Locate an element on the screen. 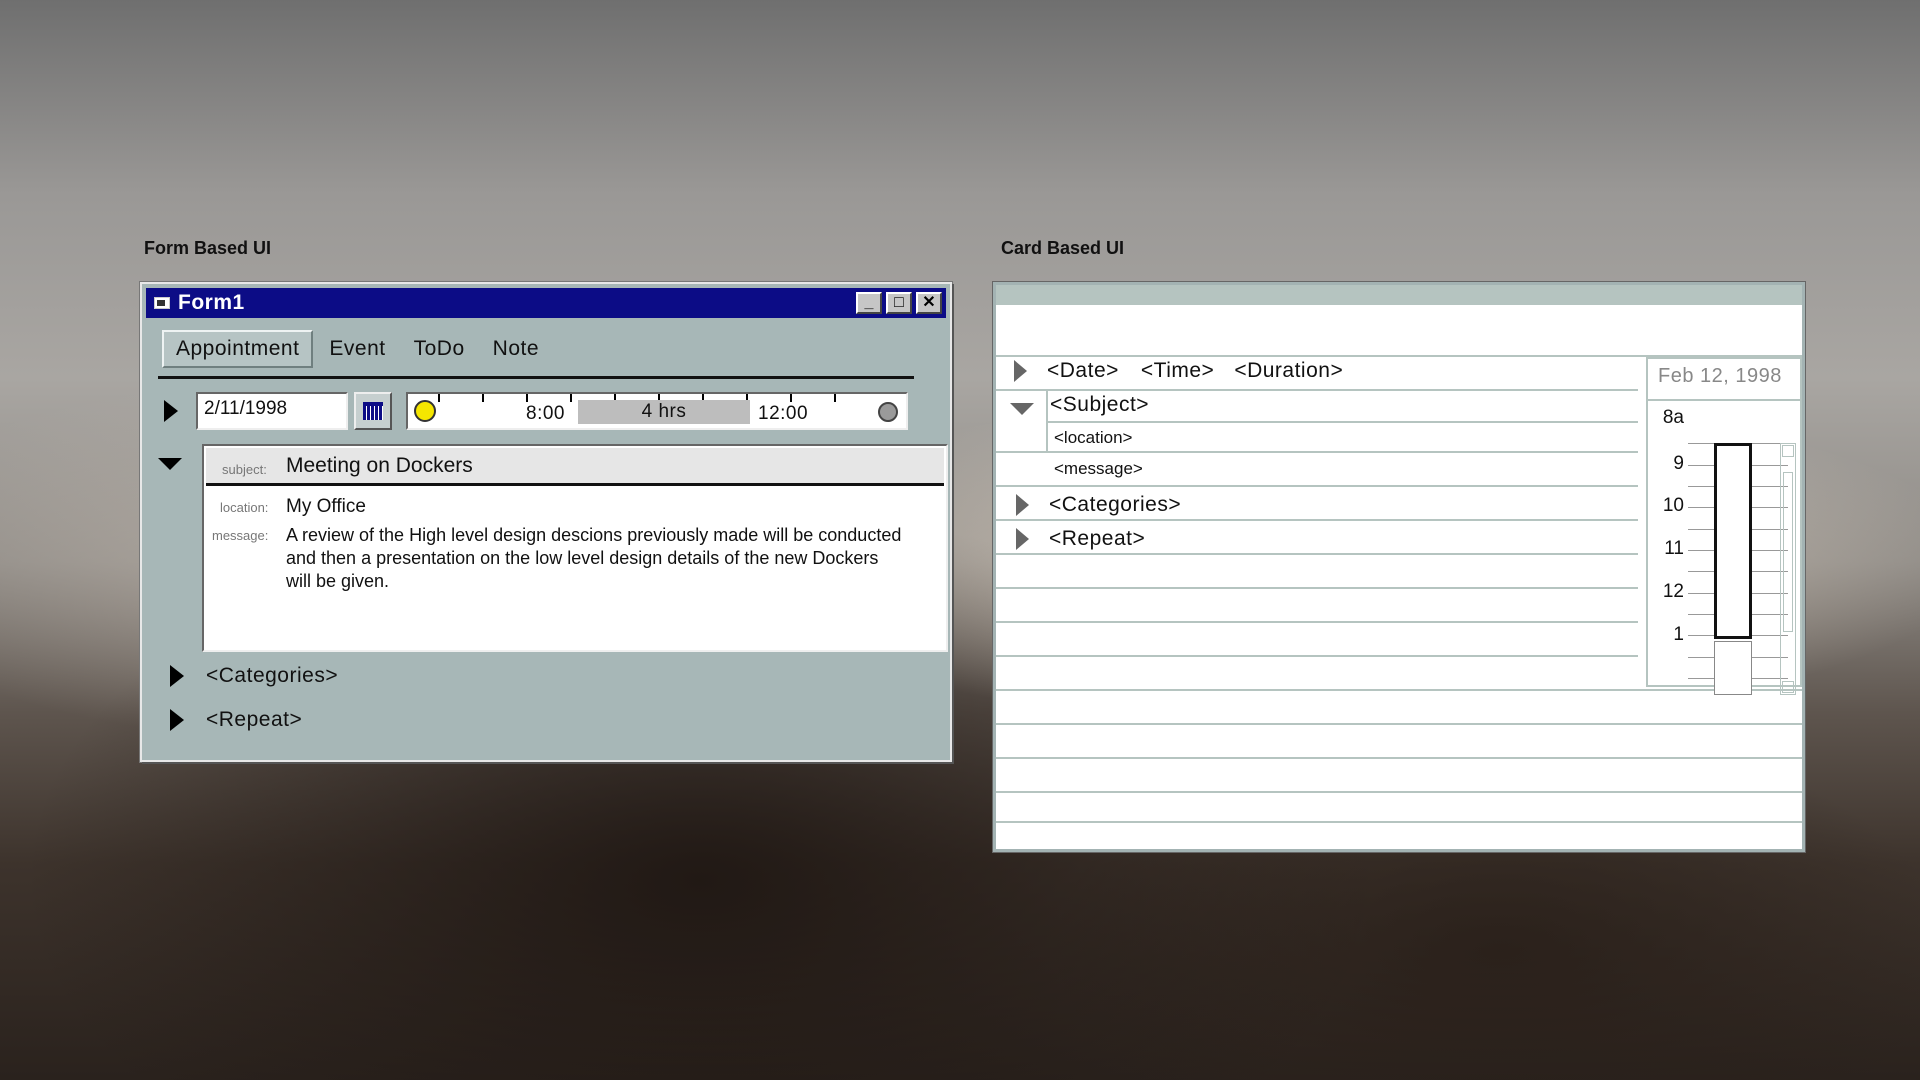 The height and width of the screenshot is (1080, 1920). subject-row: <Subject> is located at coordinates (1099, 405).